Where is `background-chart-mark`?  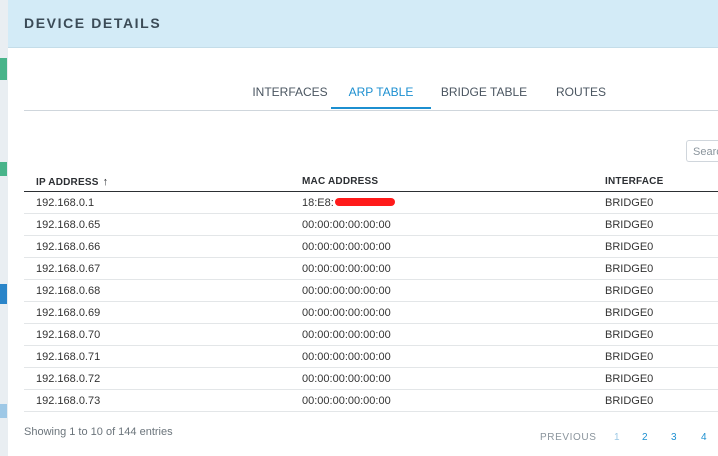 background-chart-mark is located at coordinates (3, 411).